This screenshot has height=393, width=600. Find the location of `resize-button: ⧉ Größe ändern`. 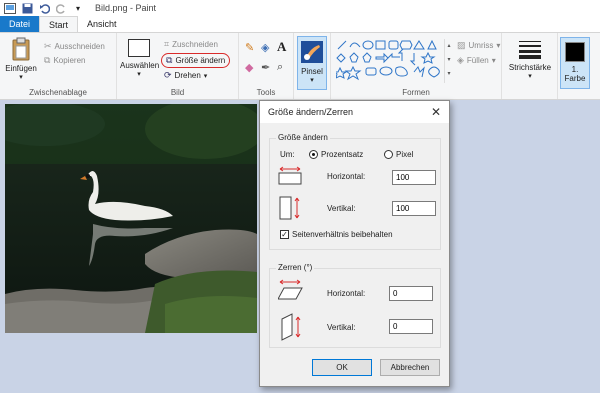

resize-button: ⧉ Größe ändern is located at coordinates (196, 60).